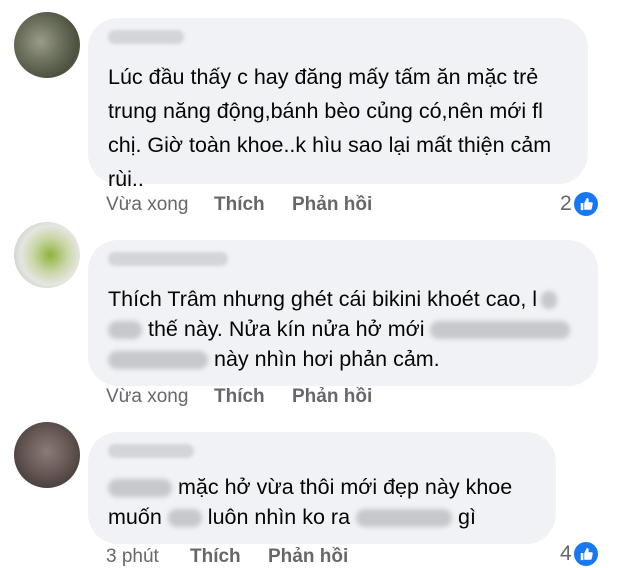 The image size is (620, 568). I want to click on comment-text-line: rùi.., so click(126, 179).